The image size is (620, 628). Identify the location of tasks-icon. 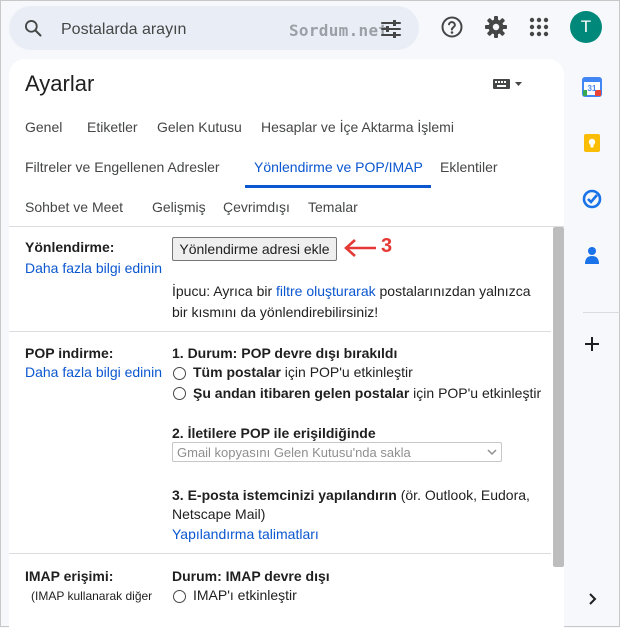
(592, 199).